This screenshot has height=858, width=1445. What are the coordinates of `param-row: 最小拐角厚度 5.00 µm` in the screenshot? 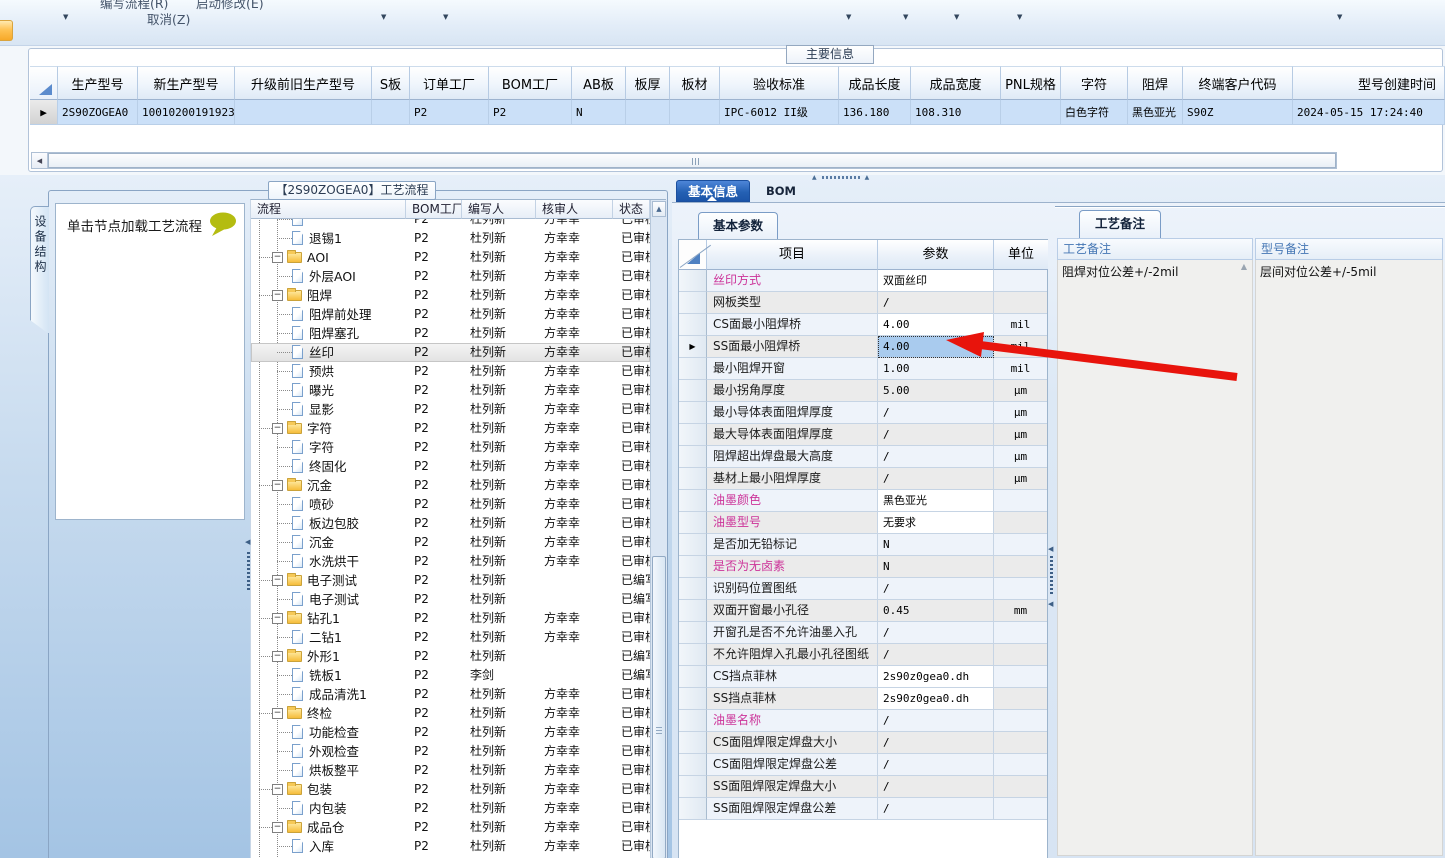 It's located at (863, 391).